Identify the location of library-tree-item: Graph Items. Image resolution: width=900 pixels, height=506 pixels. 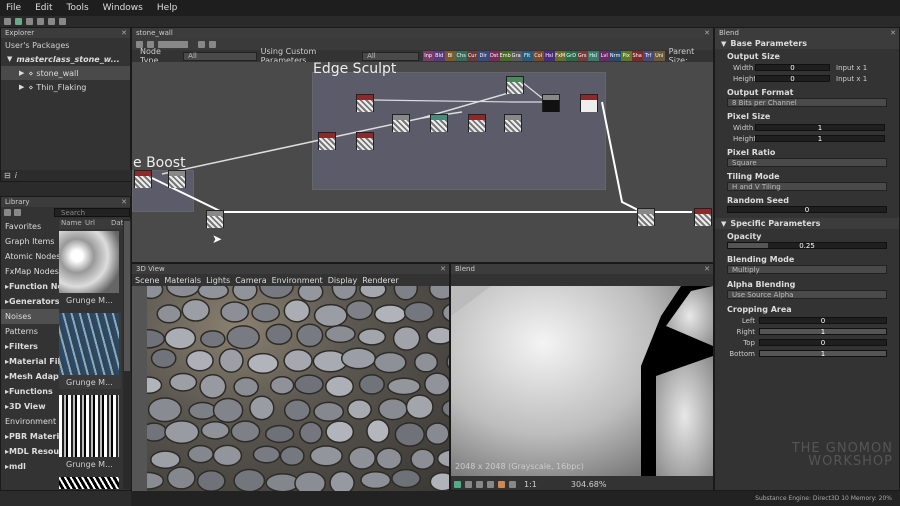
(30, 241).